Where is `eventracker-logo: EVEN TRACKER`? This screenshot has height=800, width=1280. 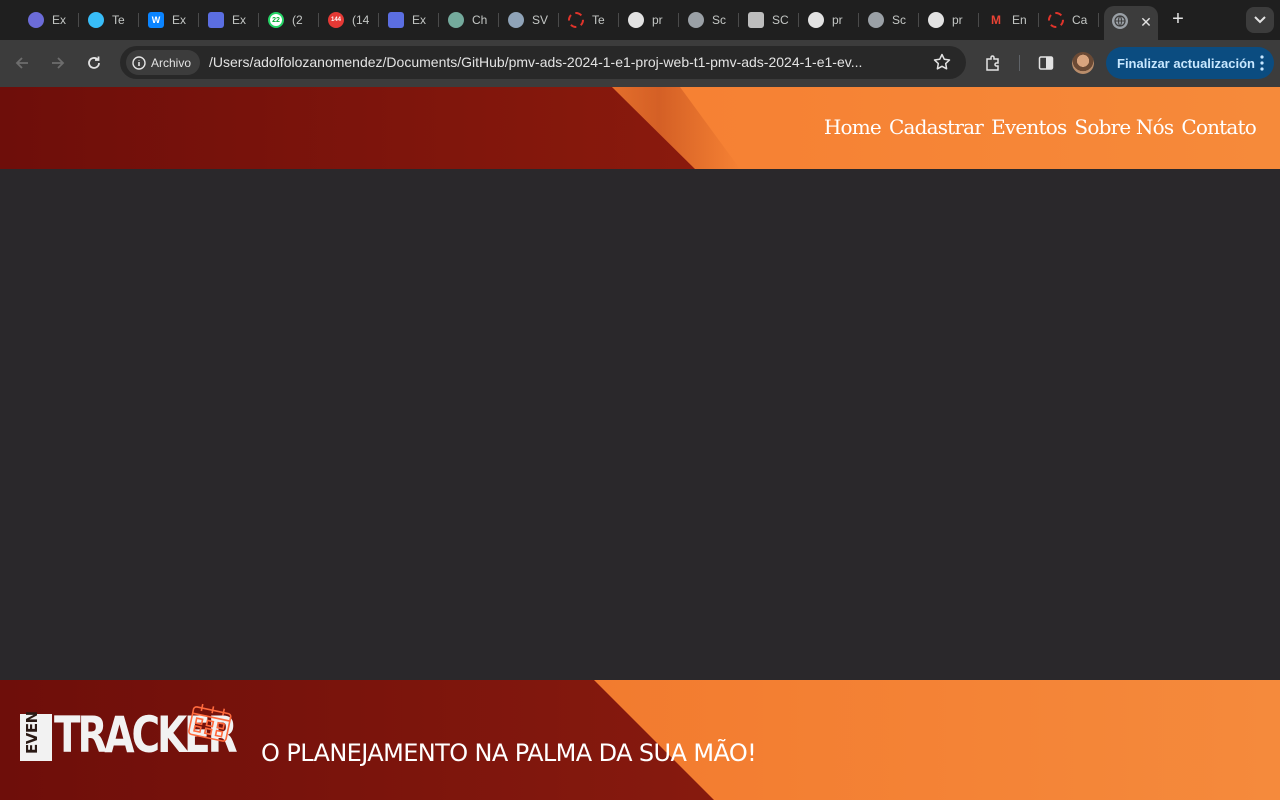 eventracker-logo: EVEN TRACKER is located at coordinates (129, 744).